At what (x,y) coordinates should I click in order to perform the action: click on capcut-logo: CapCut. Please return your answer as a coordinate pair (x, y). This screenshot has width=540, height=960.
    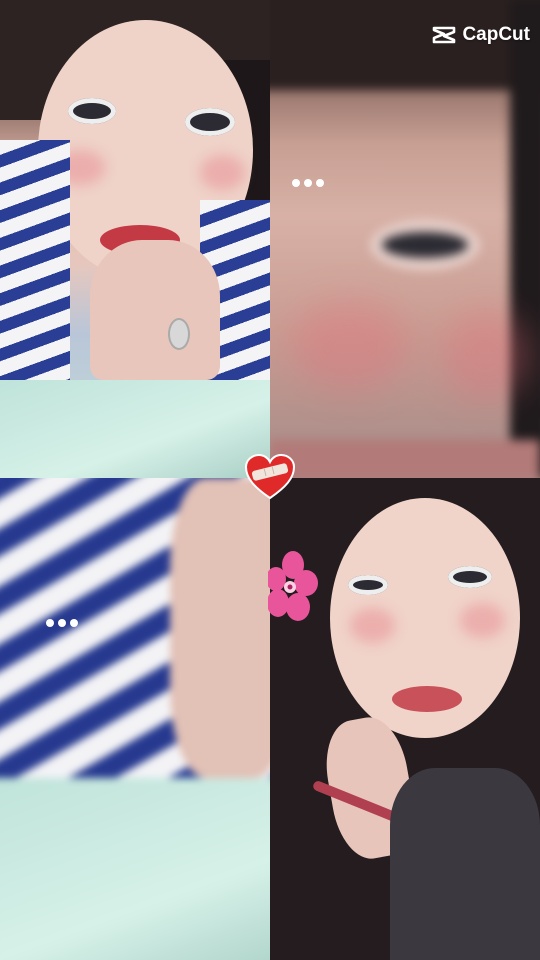
    Looking at the image, I should click on (481, 35).